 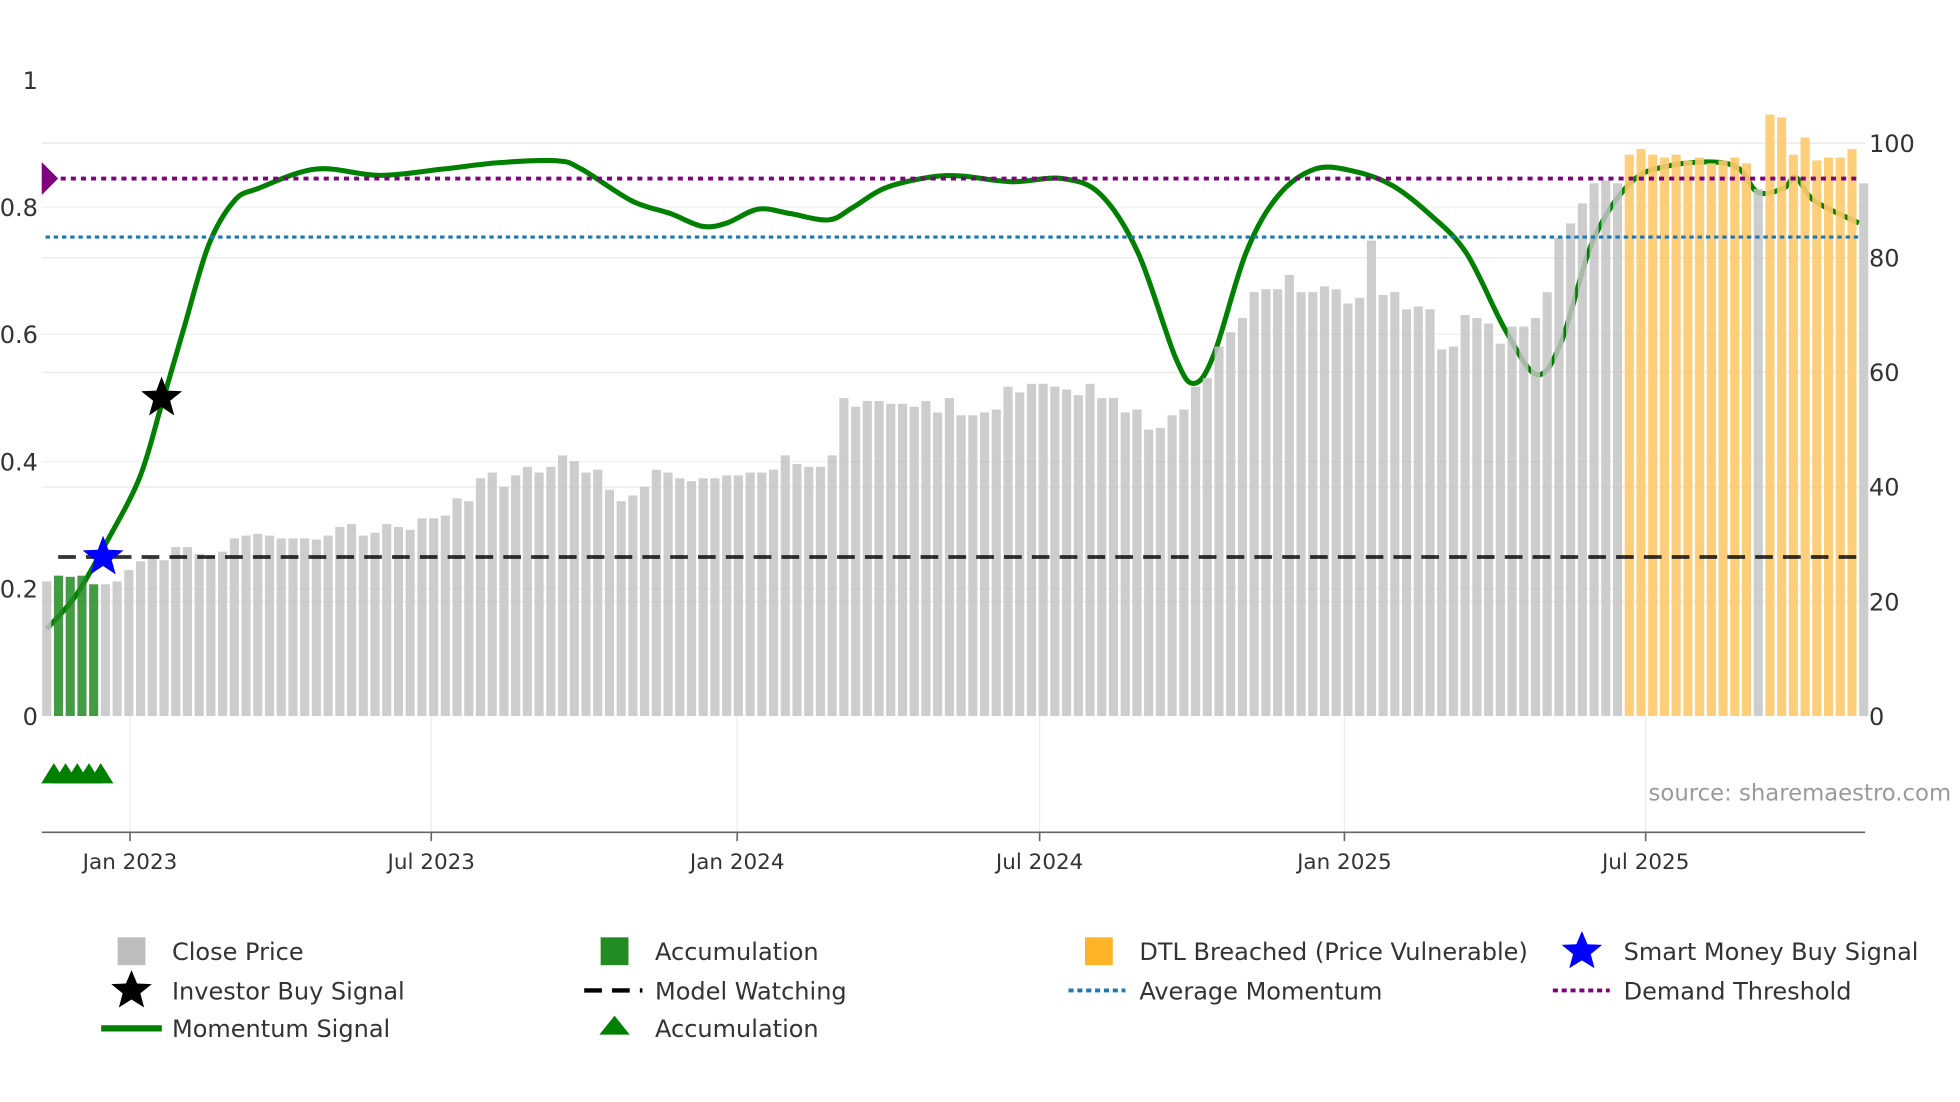 I want to click on legend-item-investor: Investor Buy Signal, so click(x=258, y=989).